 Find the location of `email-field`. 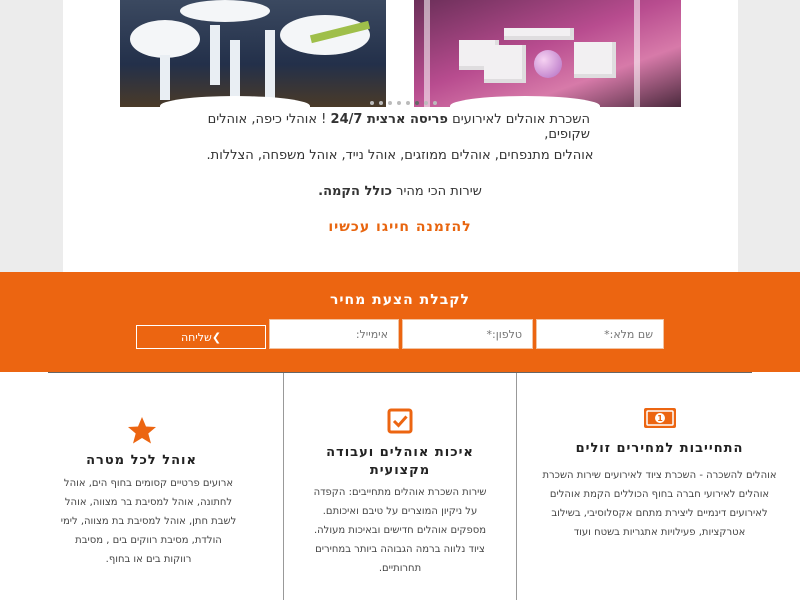

email-field is located at coordinates (334, 334).